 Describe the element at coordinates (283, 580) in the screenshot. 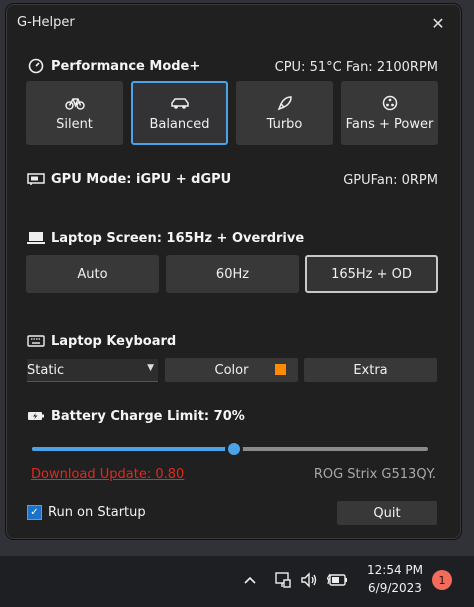

I see `usb-device-icon` at that location.